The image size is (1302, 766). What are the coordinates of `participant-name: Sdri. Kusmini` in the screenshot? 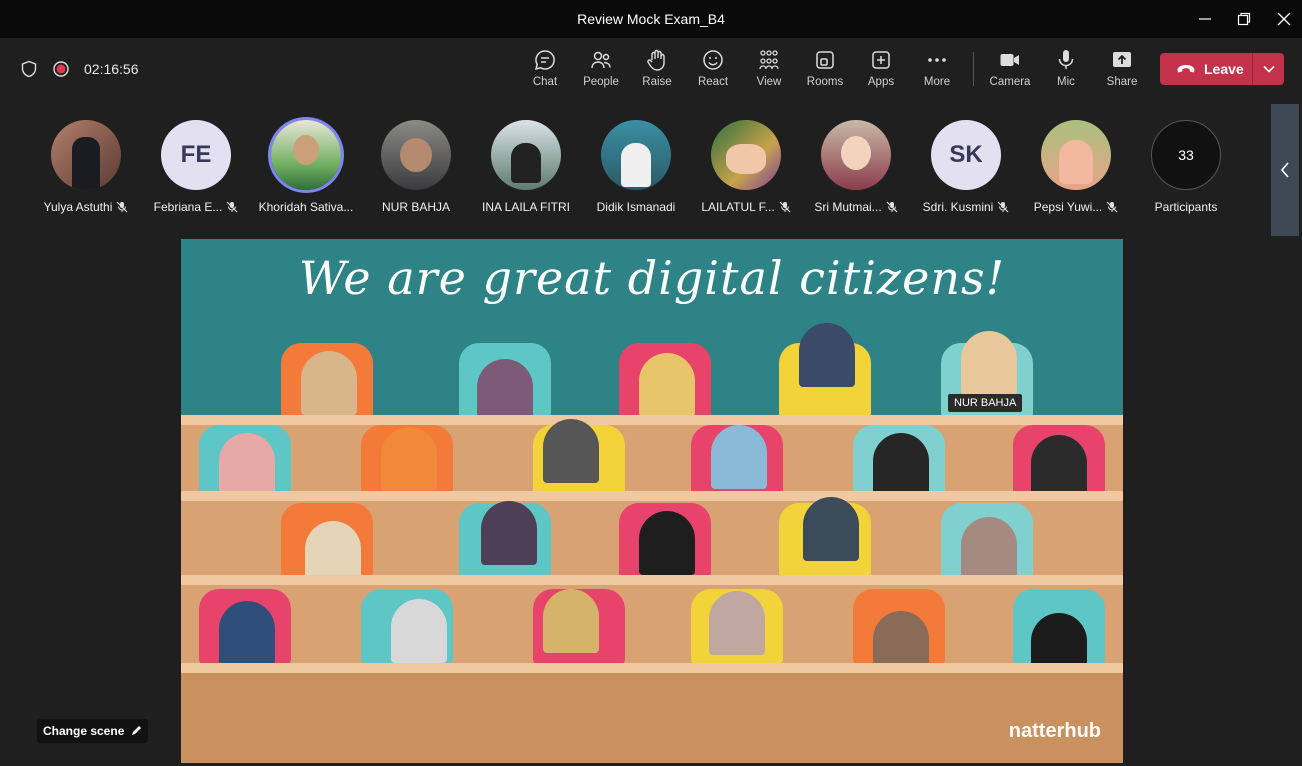 It's located at (958, 207).